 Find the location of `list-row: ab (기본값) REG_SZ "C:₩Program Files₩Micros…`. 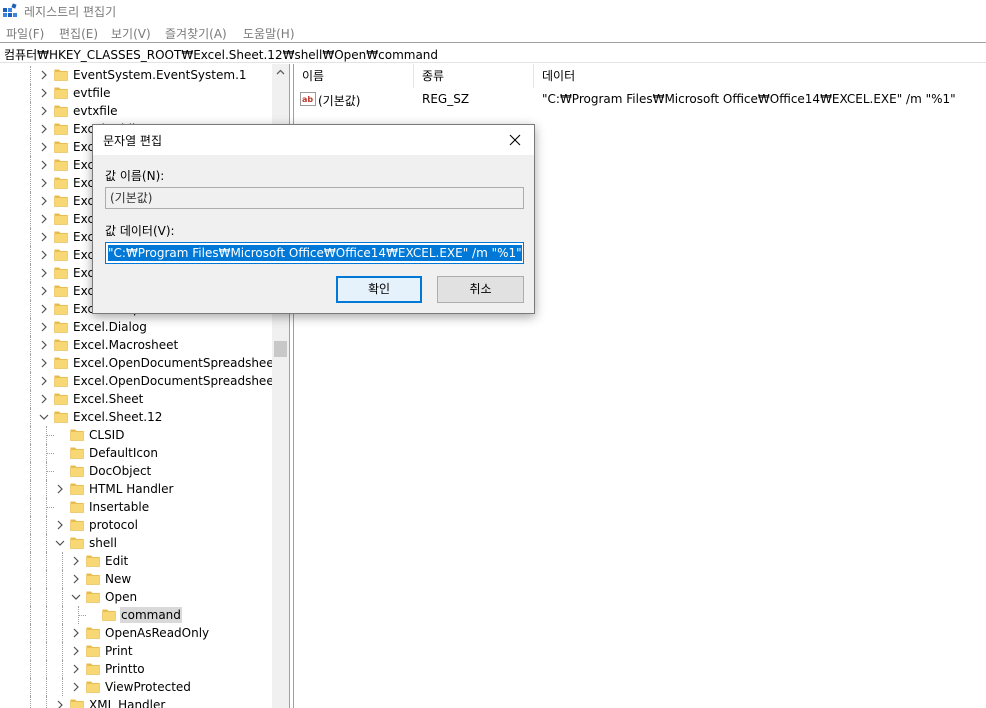

list-row: ab (기본값) REG_SZ "C:₩Program Files₩Micros… is located at coordinates (640, 100).